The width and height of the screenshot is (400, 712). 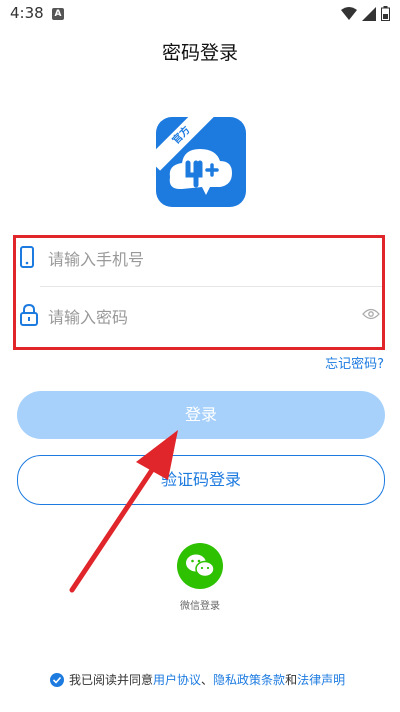 What do you see at coordinates (349, 13) in the screenshot?
I see `wifi-icon` at bounding box center [349, 13].